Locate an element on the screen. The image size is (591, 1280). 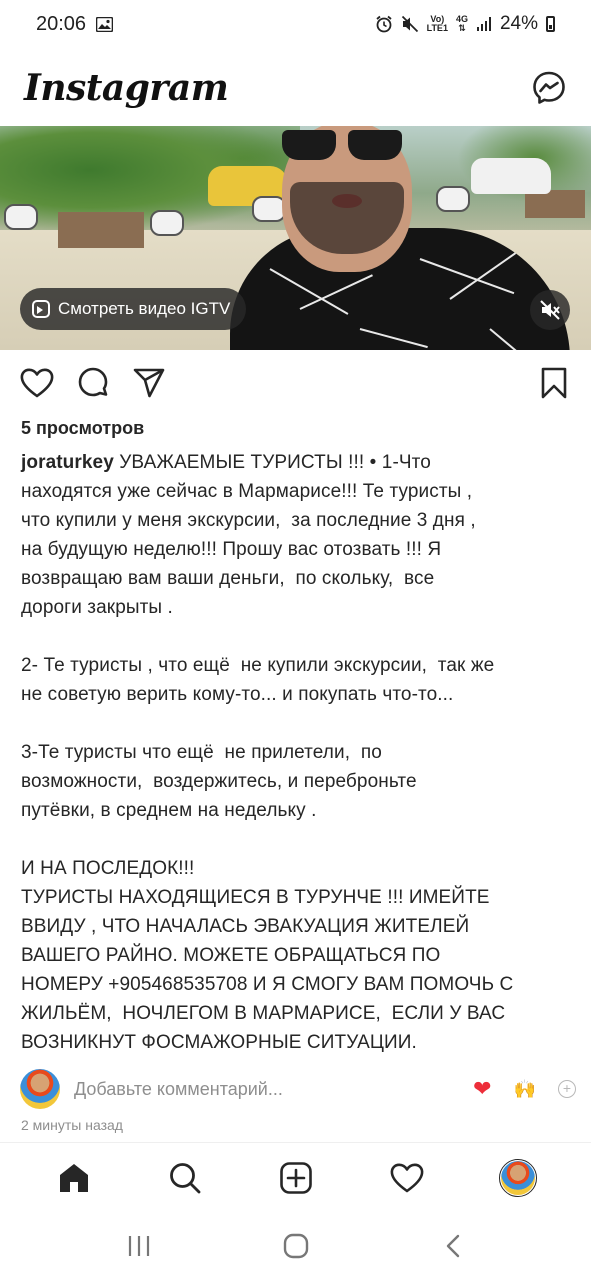
comment-icon is located at coordinates (93, 382).